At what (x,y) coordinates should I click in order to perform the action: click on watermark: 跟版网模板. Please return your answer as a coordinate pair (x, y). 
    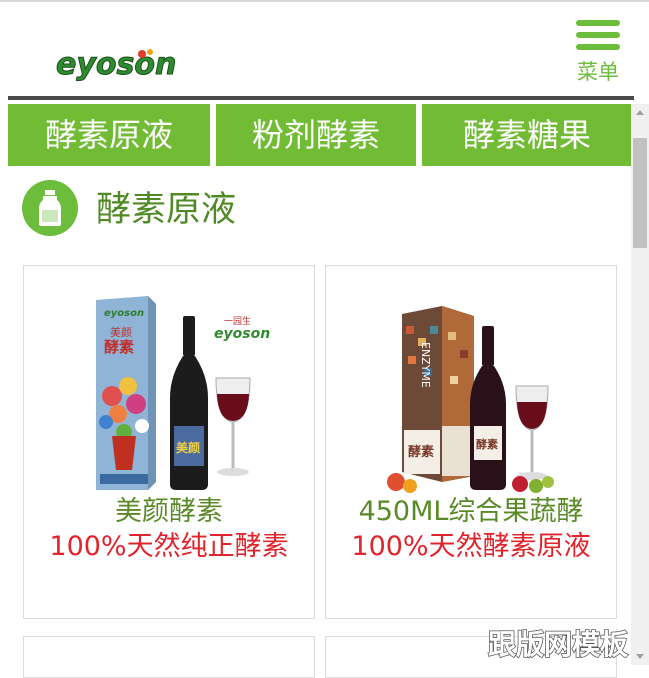
    Looking at the image, I should click on (558, 644).